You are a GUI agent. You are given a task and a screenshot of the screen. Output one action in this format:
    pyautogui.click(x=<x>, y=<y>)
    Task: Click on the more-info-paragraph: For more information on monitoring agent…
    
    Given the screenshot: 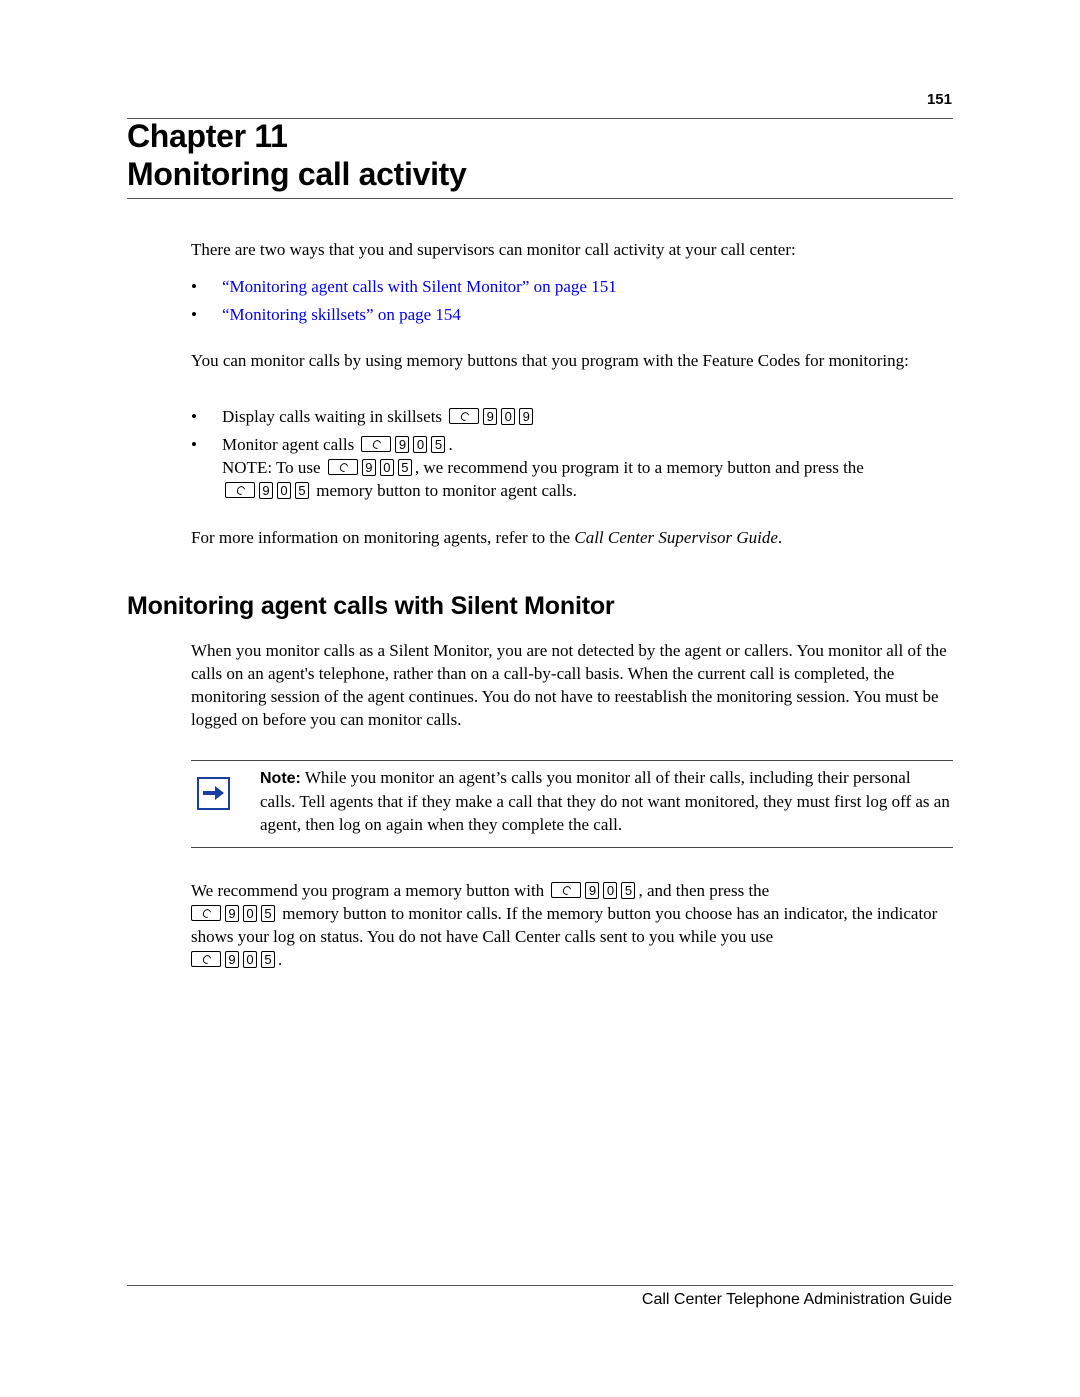 What is the action you would take?
    pyautogui.click(x=572, y=537)
    